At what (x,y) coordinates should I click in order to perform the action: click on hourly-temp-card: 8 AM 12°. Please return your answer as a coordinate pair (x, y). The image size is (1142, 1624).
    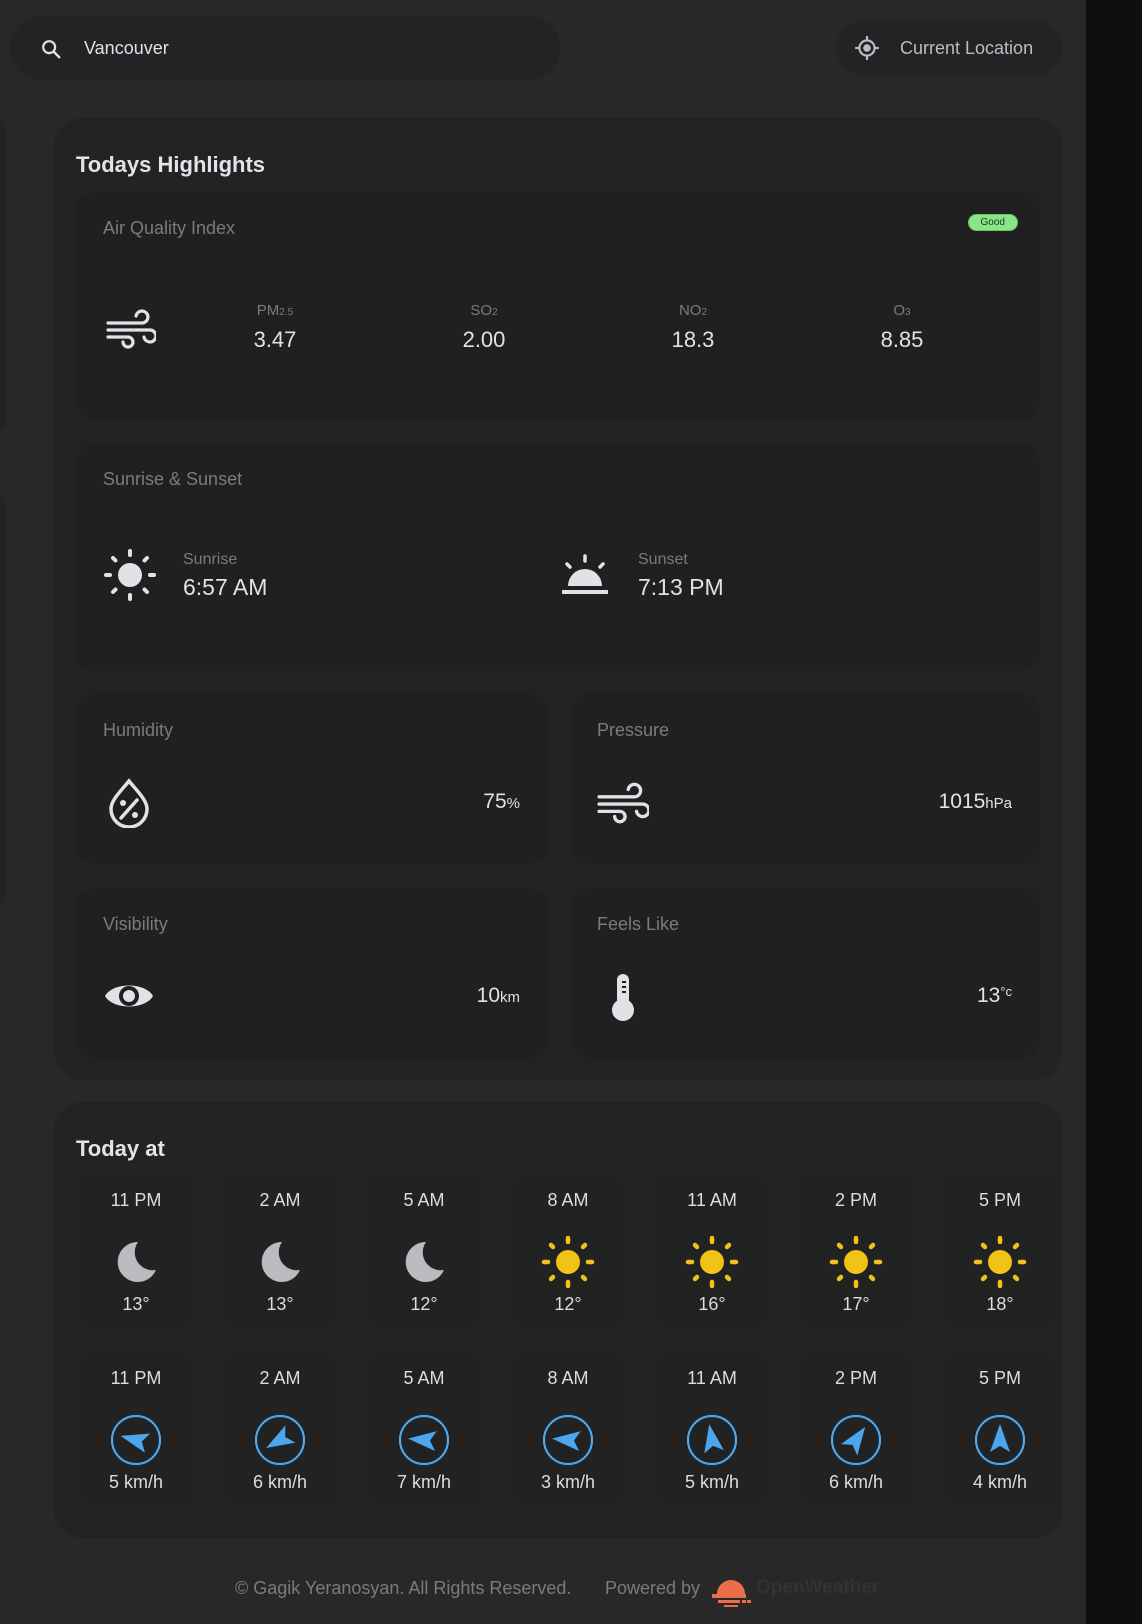
    Looking at the image, I should click on (568, 1251).